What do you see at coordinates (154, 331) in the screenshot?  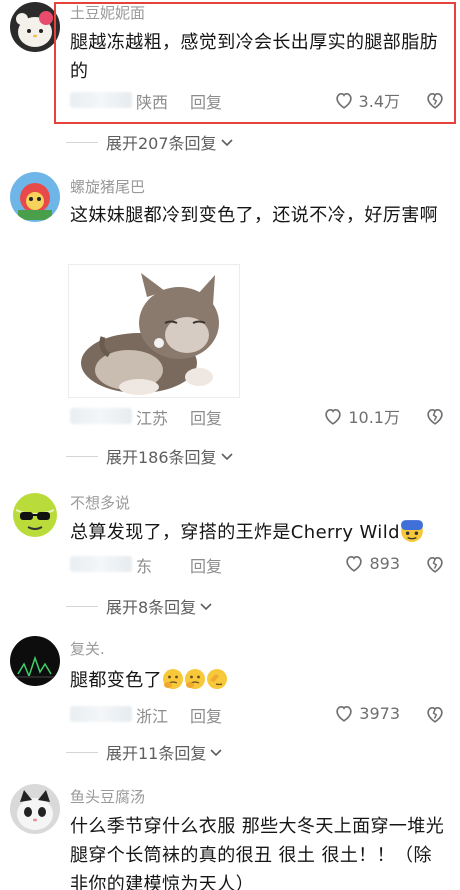 I see `cat-sticker-image` at bounding box center [154, 331].